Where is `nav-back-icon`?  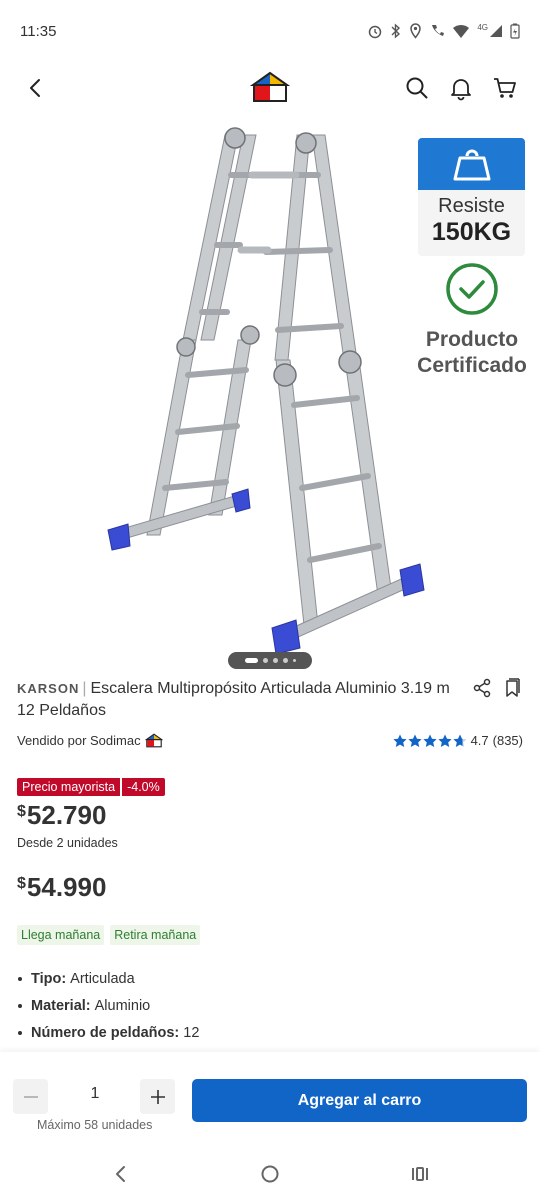
nav-back-icon is located at coordinates (120, 1174).